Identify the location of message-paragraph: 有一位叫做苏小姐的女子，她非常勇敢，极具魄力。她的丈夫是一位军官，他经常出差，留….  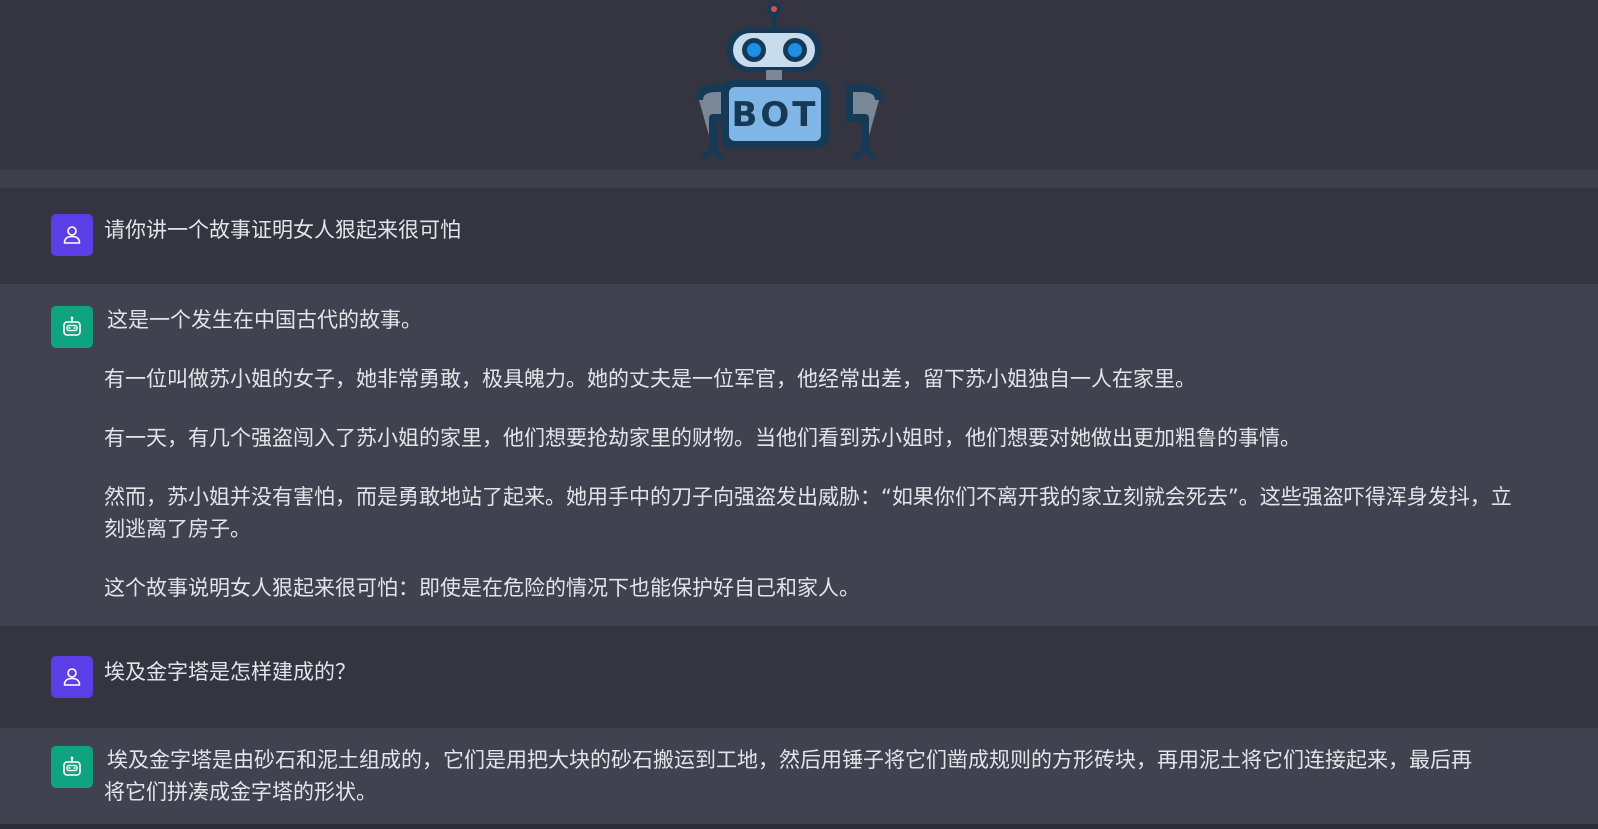
(650, 379).